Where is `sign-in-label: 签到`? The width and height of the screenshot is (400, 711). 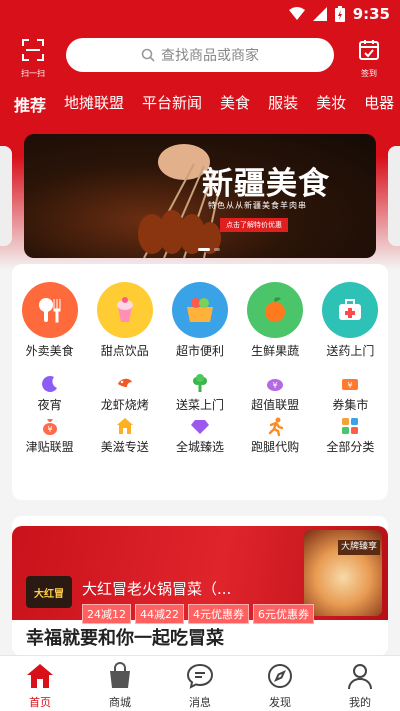
sign-in-label: 签到 is located at coordinates (369, 73).